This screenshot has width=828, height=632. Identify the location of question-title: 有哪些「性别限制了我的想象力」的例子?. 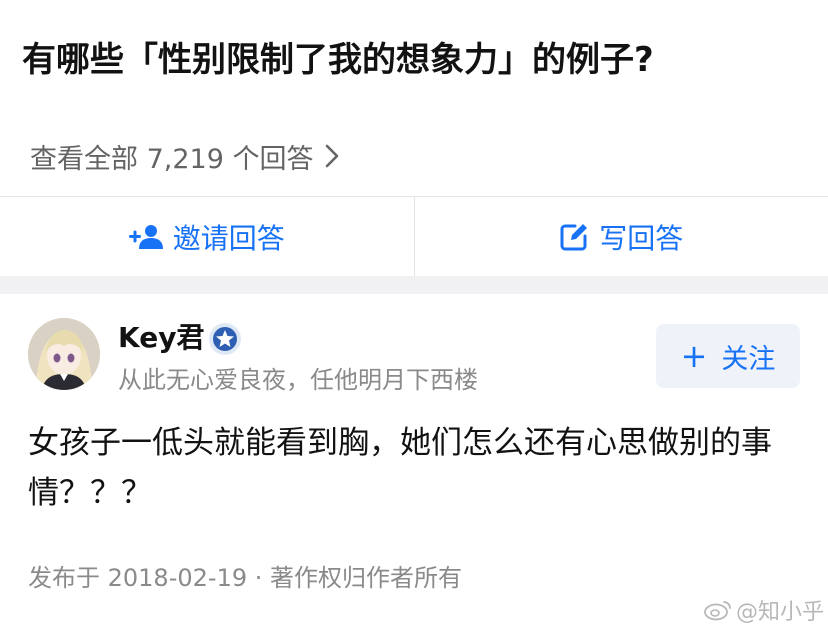
(338, 60).